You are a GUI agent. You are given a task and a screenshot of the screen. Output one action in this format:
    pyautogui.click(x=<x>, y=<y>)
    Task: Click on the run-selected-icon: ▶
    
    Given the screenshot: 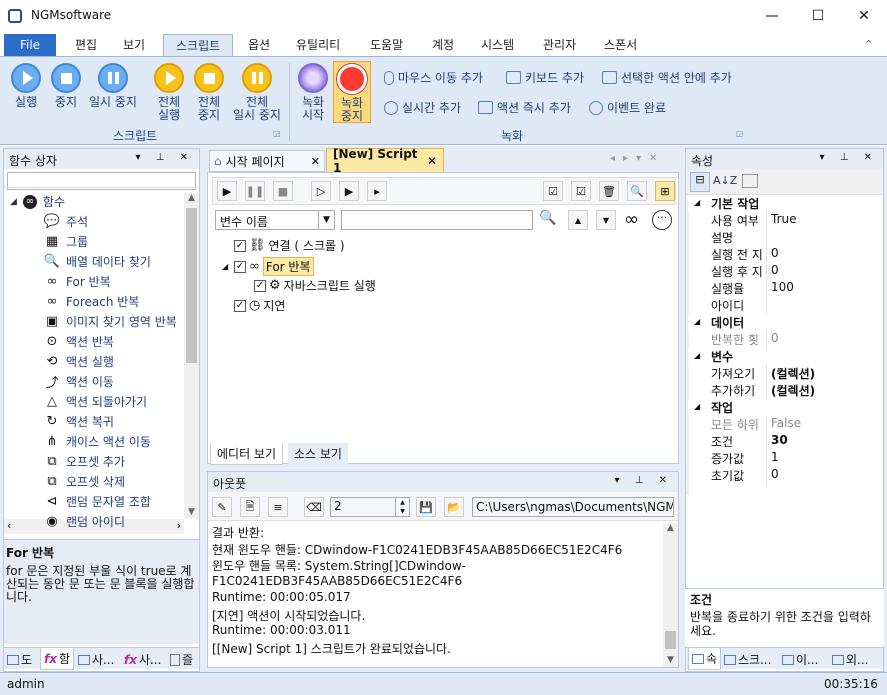 What is the action you would take?
    pyautogui.click(x=349, y=191)
    